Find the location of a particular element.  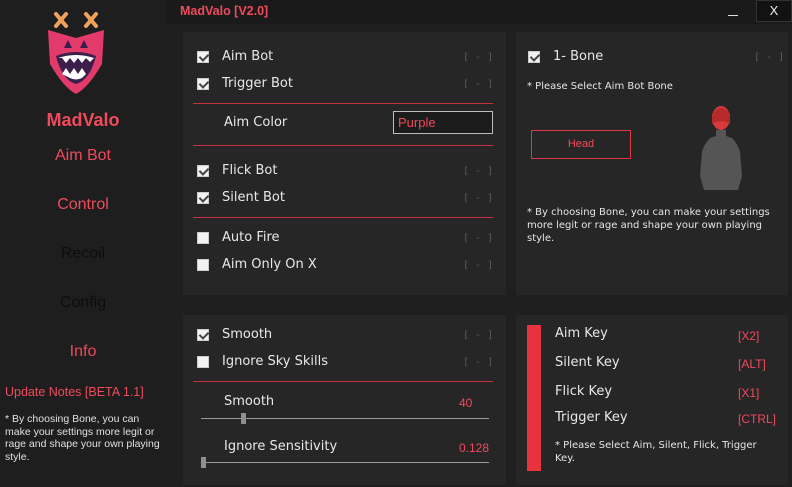

aim-only-on-x-key: [ - ] is located at coordinates (478, 265).